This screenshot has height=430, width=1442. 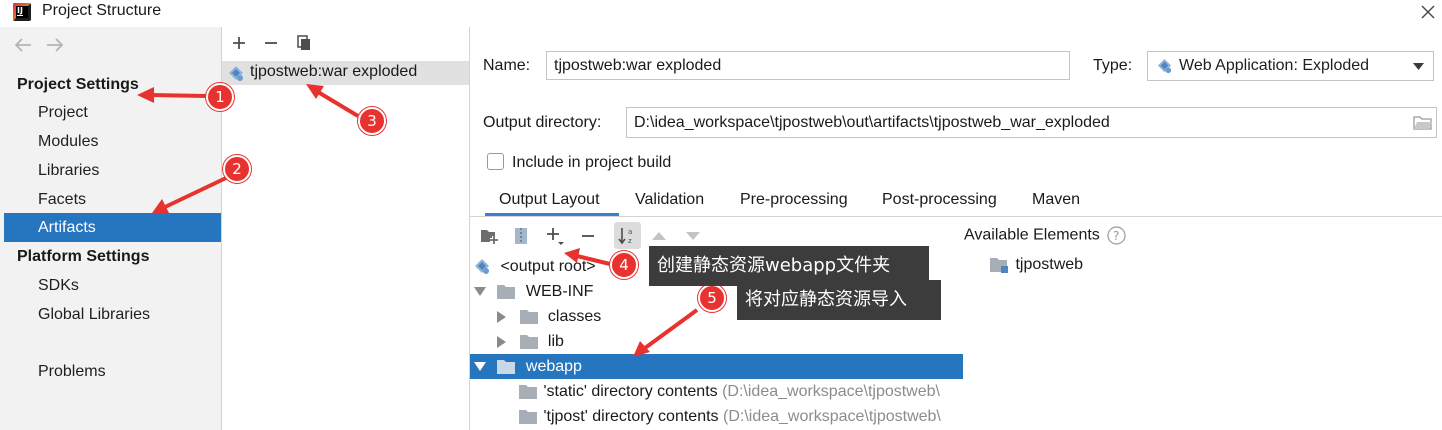 What do you see at coordinates (712, 298) in the screenshot?
I see `annotation-badge-5: 5` at bounding box center [712, 298].